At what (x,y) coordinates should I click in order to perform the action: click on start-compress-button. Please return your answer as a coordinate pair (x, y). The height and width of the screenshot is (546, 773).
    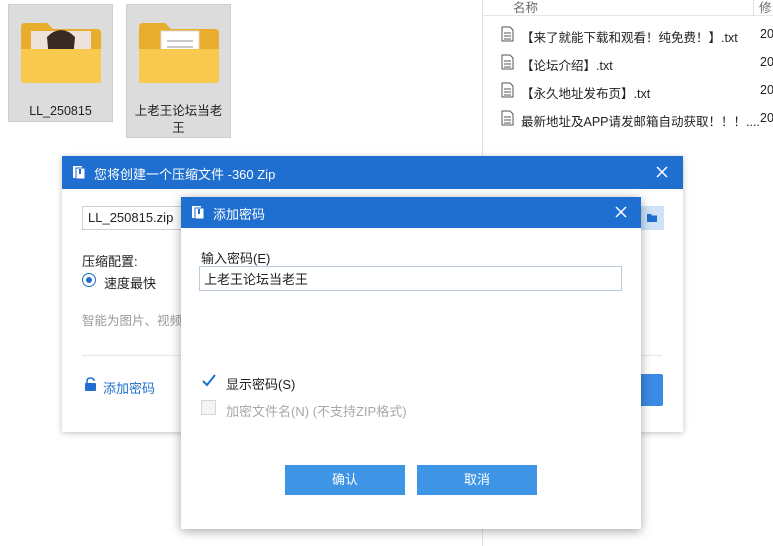
    Looking at the image, I should click on (651, 390).